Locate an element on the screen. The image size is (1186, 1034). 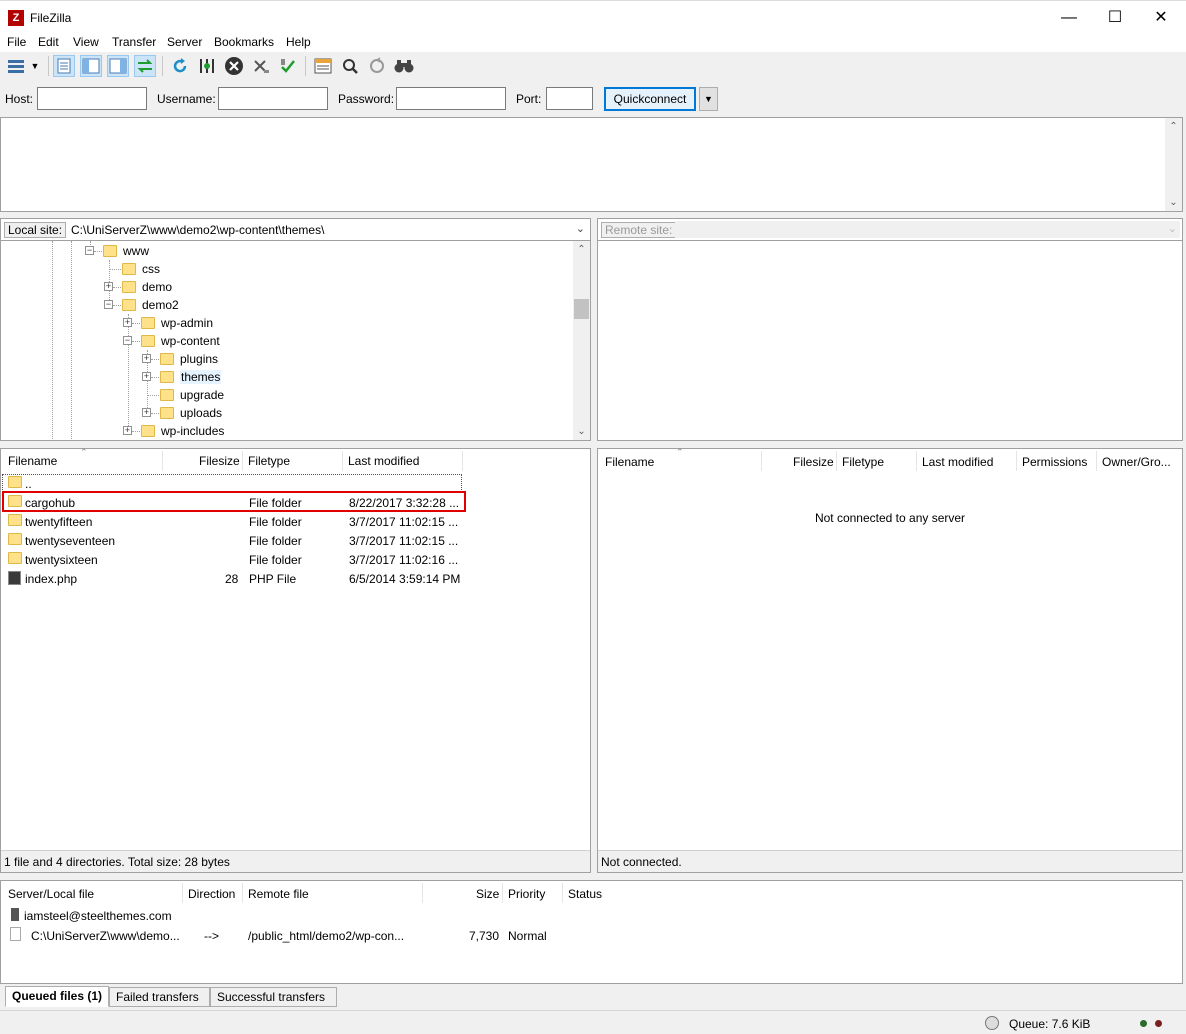
menu-view: View is located at coordinates (86, 42).